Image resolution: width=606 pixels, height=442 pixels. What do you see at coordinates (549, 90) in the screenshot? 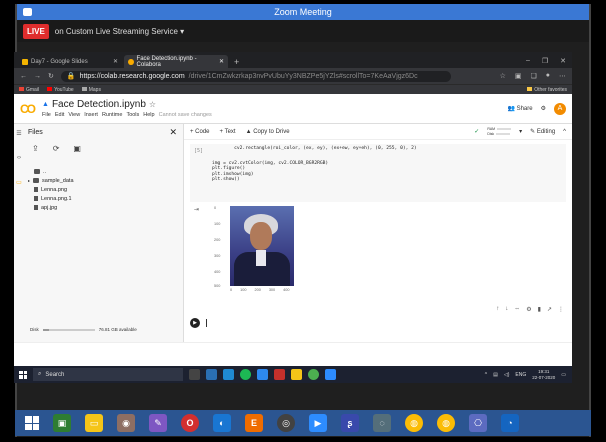
I see `other-favorites: Other favorites` at bounding box center [549, 90].